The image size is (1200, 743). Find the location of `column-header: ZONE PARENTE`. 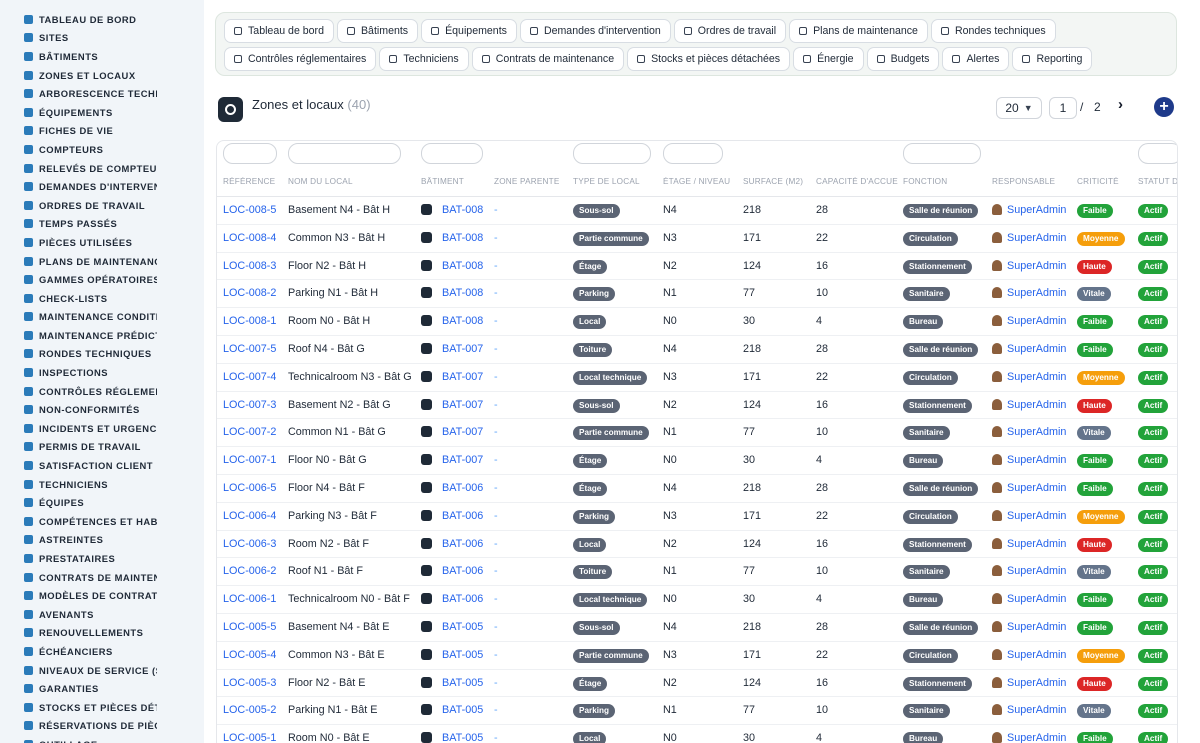

column-header: ZONE PARENTE is located at coordinates (531, 181).